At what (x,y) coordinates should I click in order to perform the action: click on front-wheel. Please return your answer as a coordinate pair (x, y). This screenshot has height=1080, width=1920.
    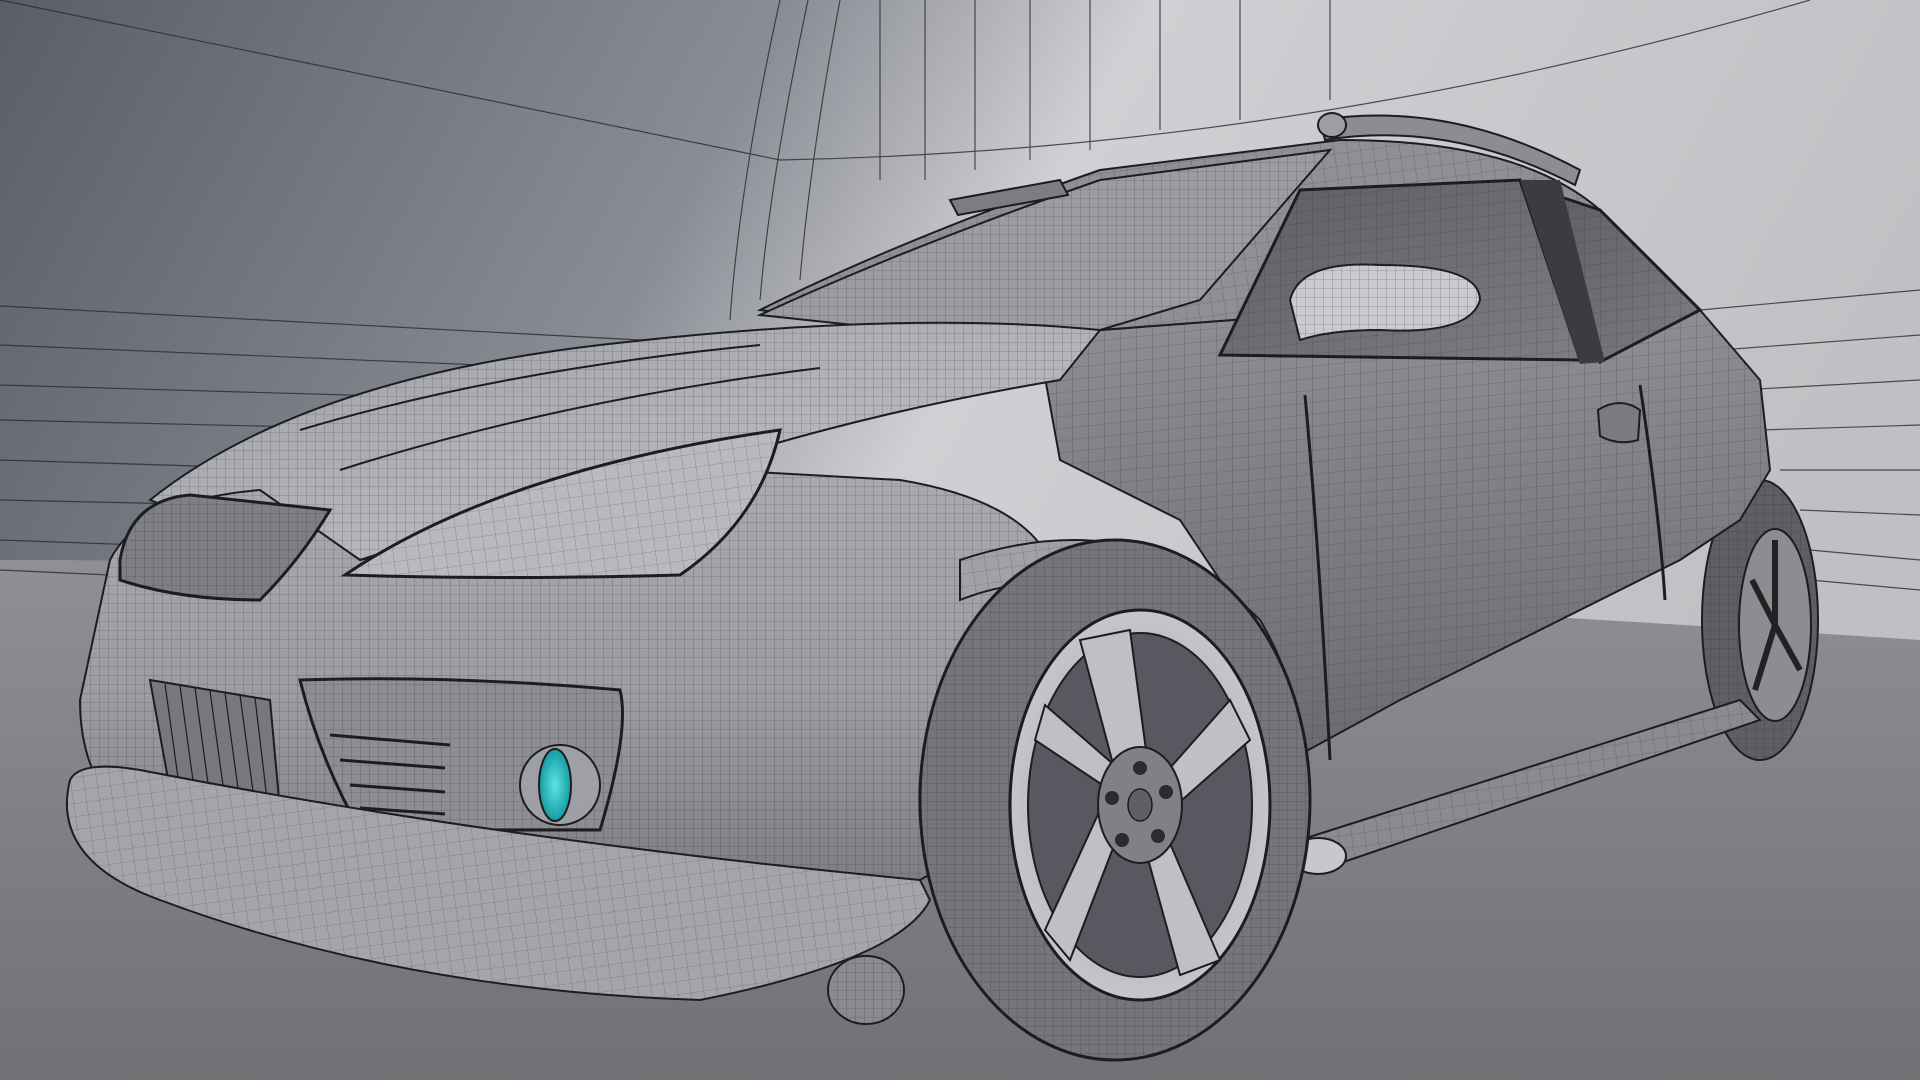
    Looking at the image, I should click on (1115, 800).